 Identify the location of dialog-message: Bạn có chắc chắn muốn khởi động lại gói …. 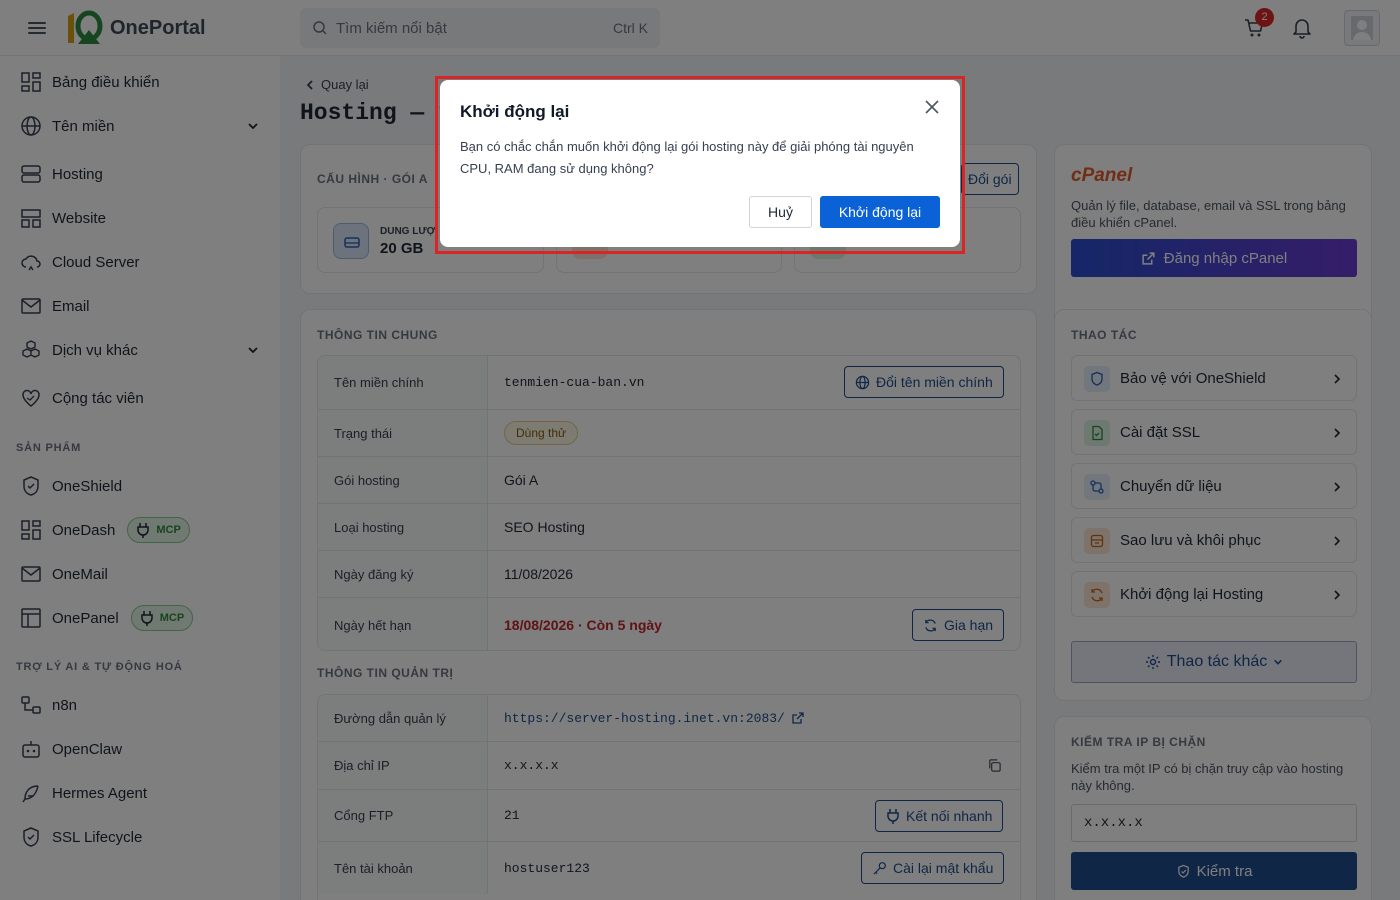
(687, 157).